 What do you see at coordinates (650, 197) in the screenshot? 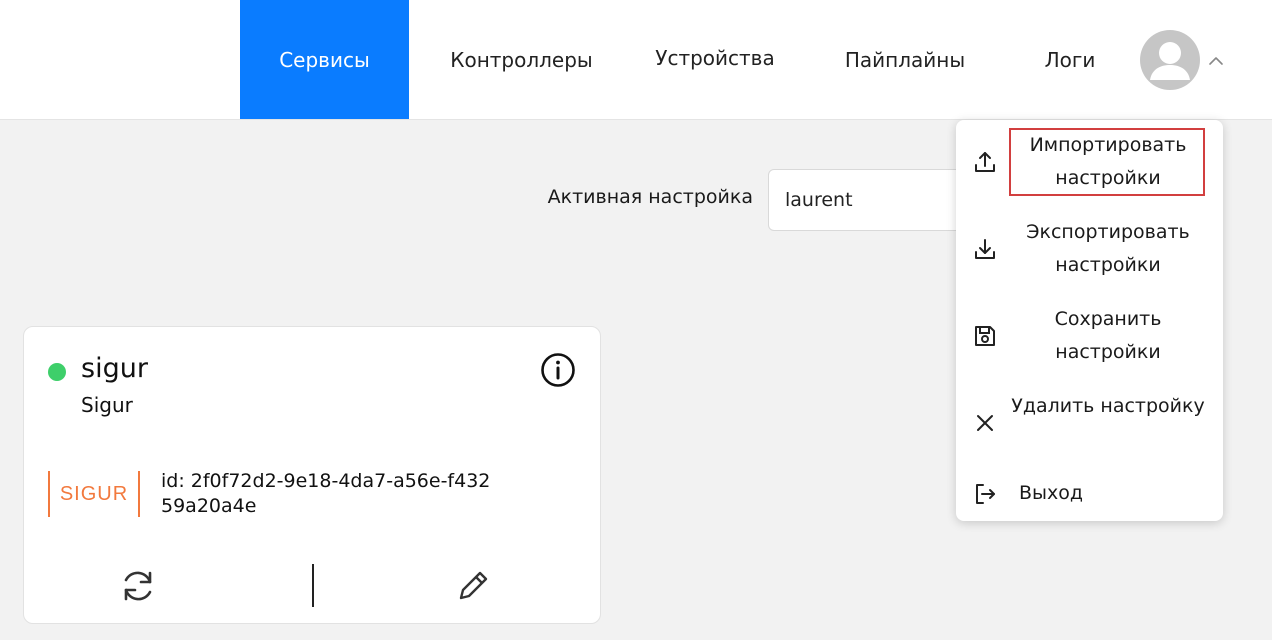
I see `active-setting-label: Активная настройка` at bounding box center [650, 197].